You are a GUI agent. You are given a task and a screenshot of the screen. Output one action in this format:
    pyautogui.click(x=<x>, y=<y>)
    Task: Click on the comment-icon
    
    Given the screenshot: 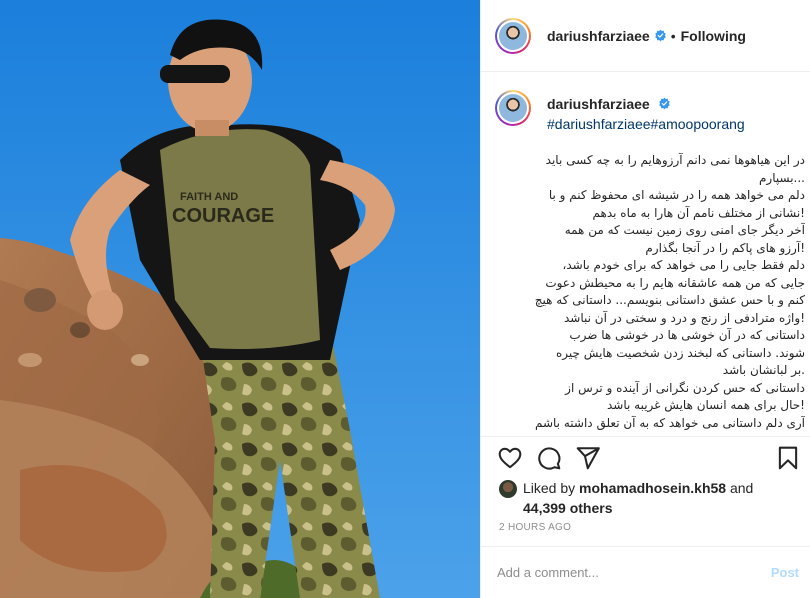 What is the action you would take?
    pyautogui.click(x=549, y=458)
    